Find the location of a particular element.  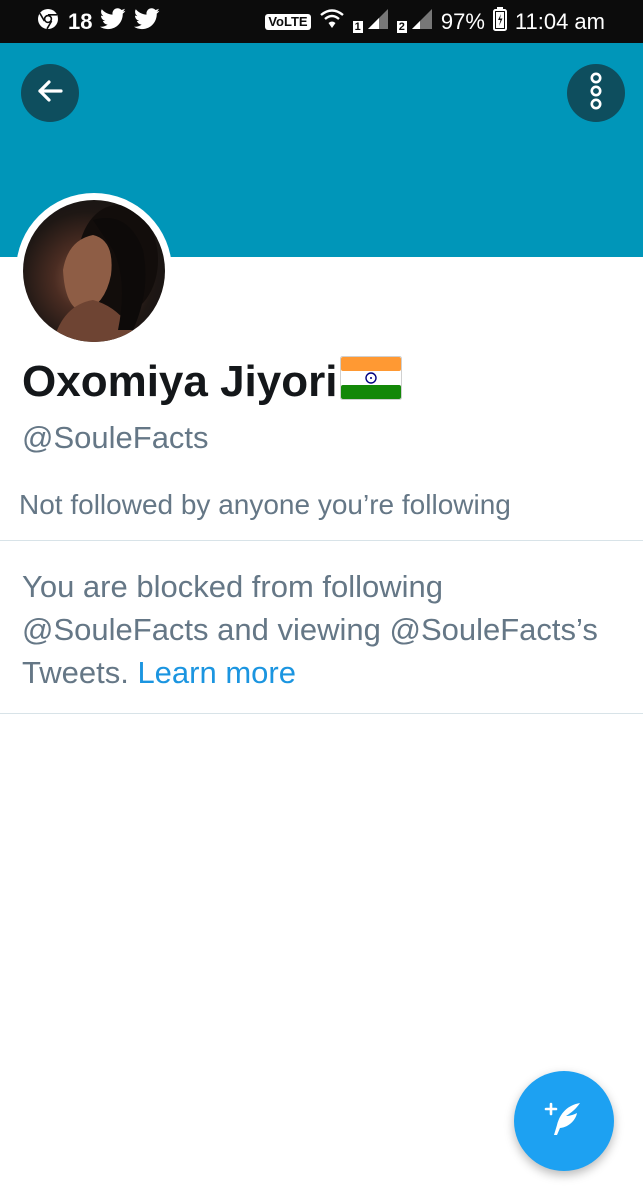

followers-you-know: Not followed by anyone you’re following is located at coordinates (265, 504).